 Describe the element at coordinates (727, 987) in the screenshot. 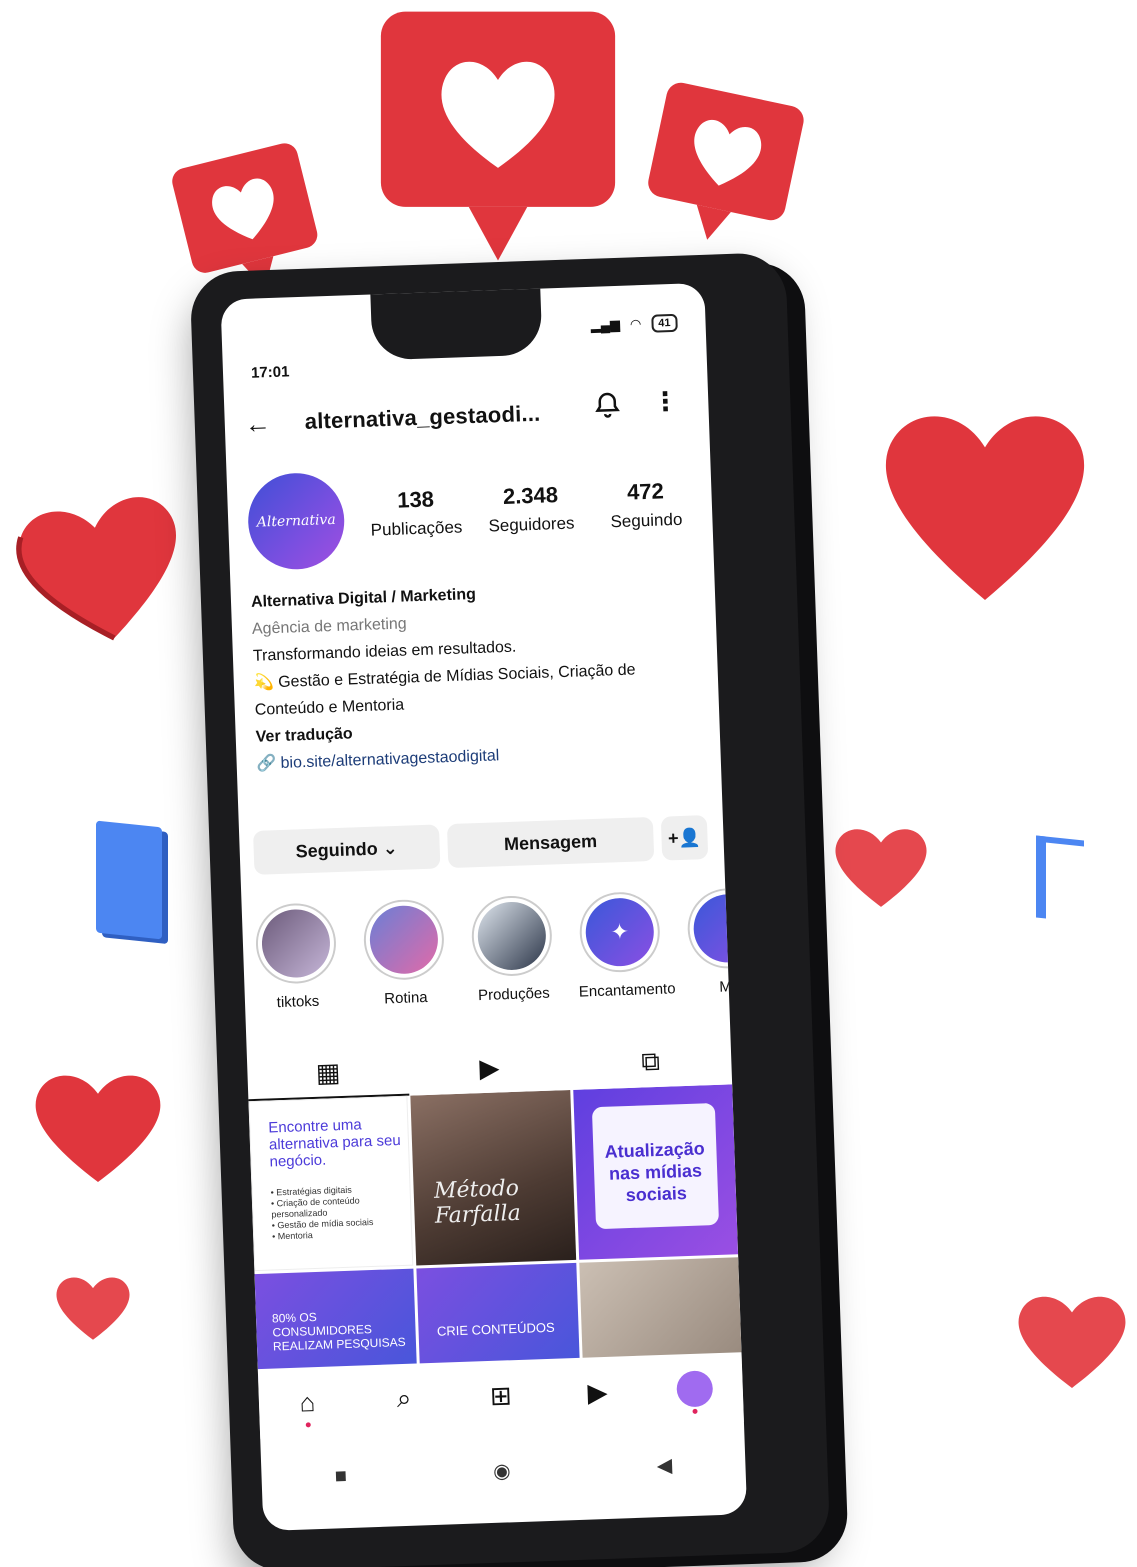

I see `highlight-label: Me` at that location.